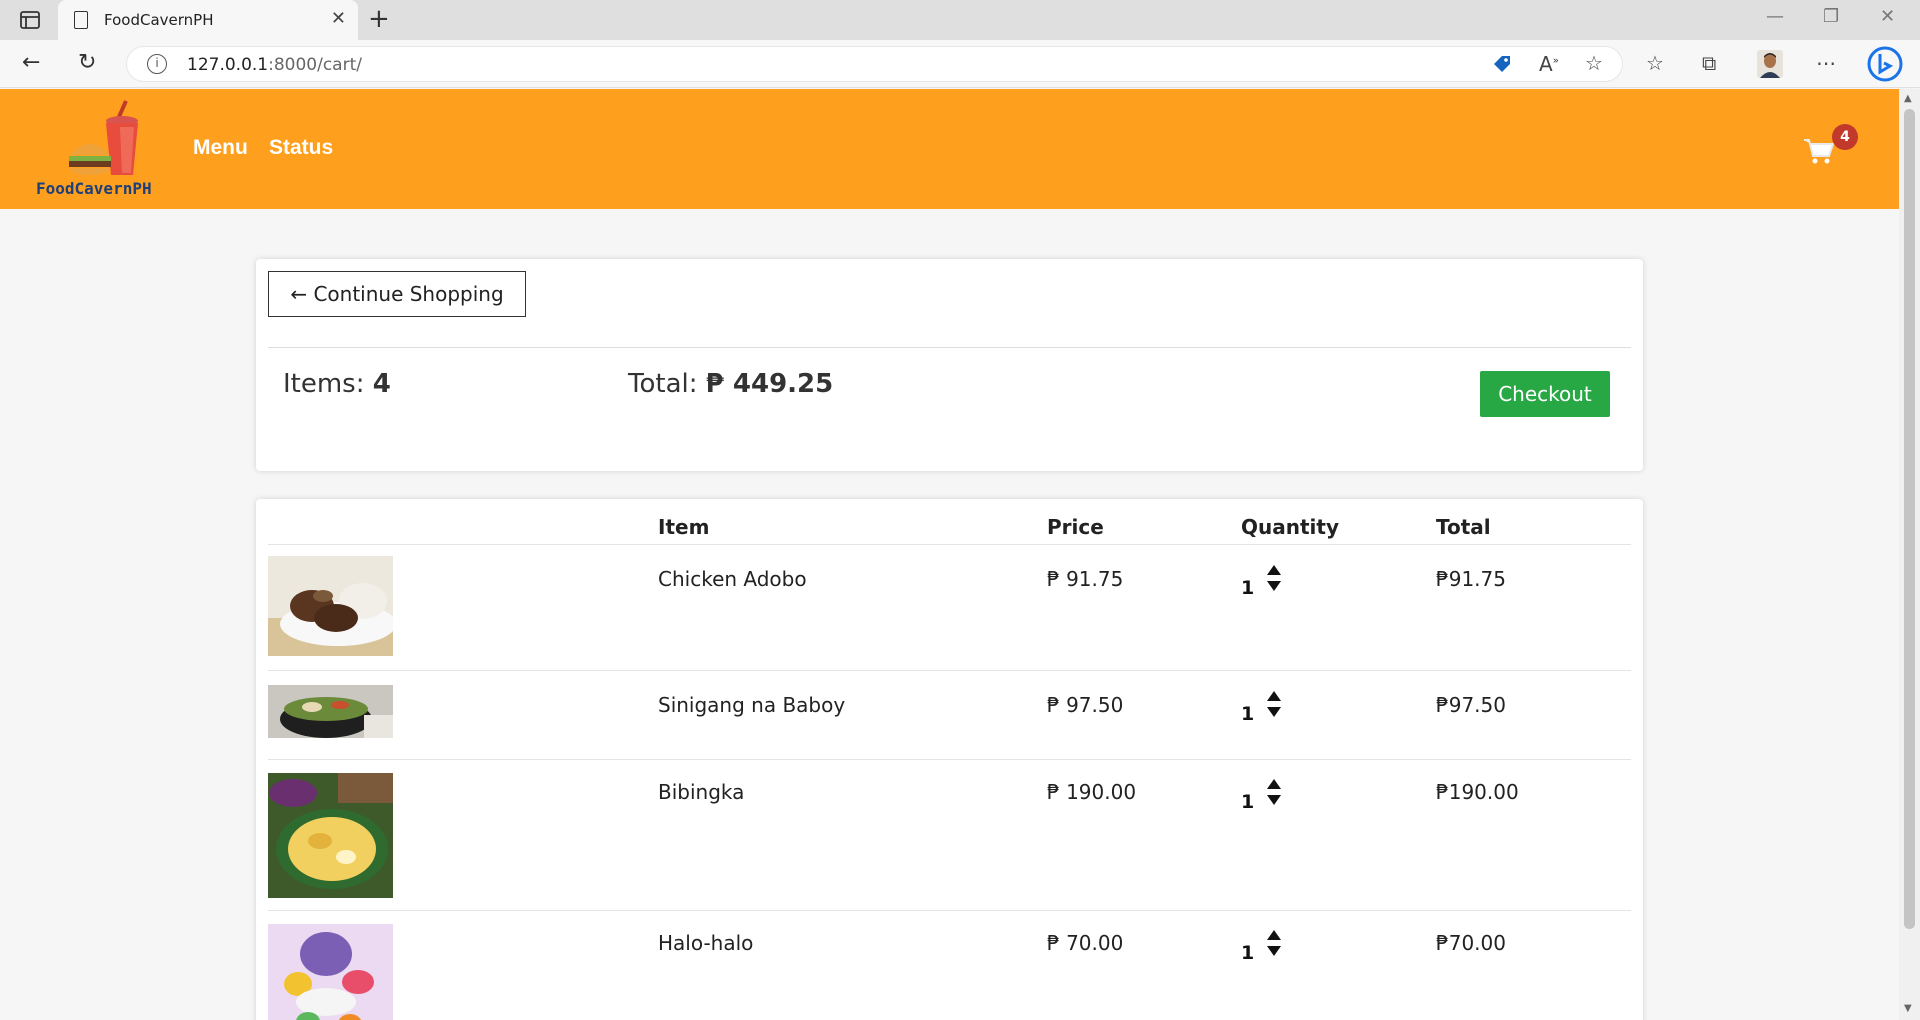 This screenshot has width=1920, height=1020. What do you see at coordinates (330, 606) in the screenshot?
I see `chicken-adobo-photo` at bounding box center [330, 606].